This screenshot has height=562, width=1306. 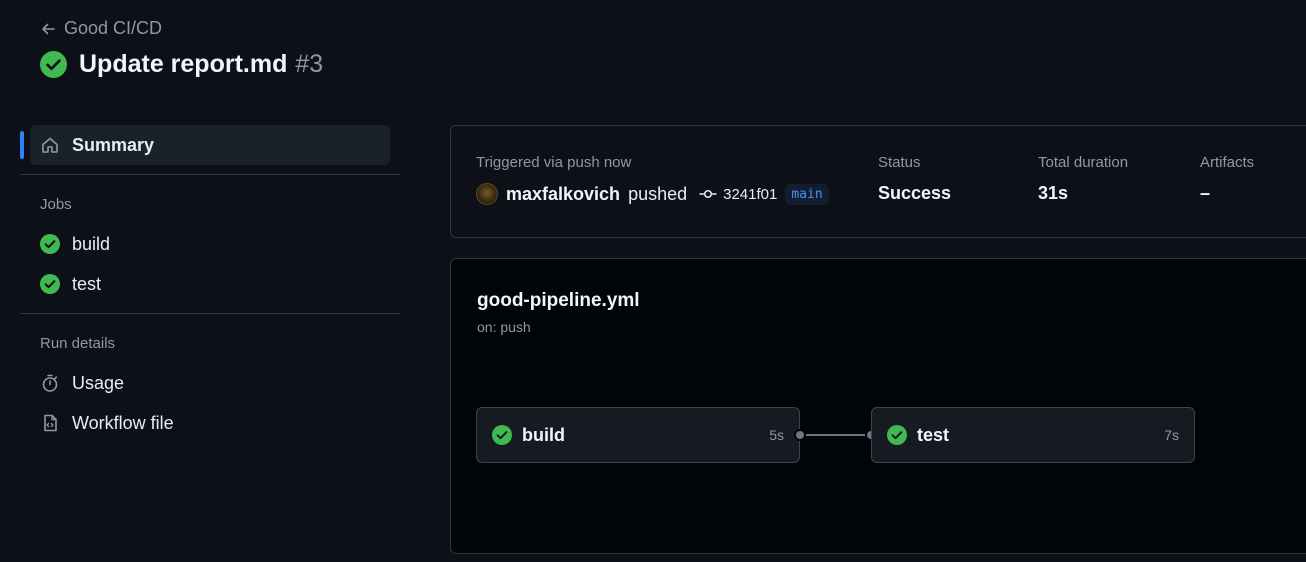 What do you see at coordinates (50, 423) in the screenshot?
I see `file-code-icon` at bounding box center [50, 423].